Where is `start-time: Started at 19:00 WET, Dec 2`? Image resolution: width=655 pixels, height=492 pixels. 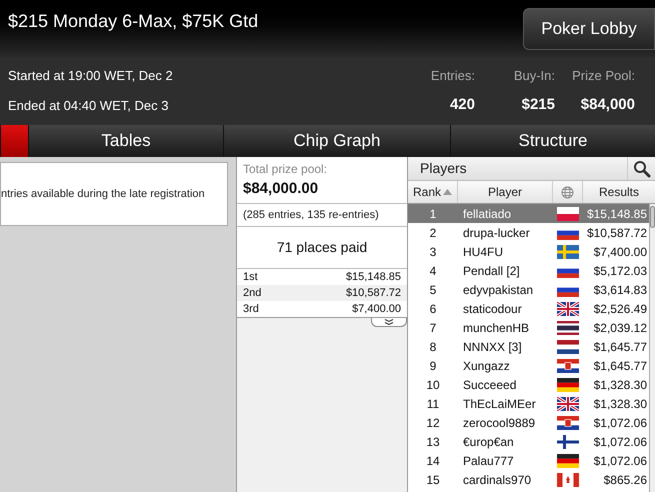
start-time: Started at 19:00 WET, Dec 2 is located at coordinates (90, 76).